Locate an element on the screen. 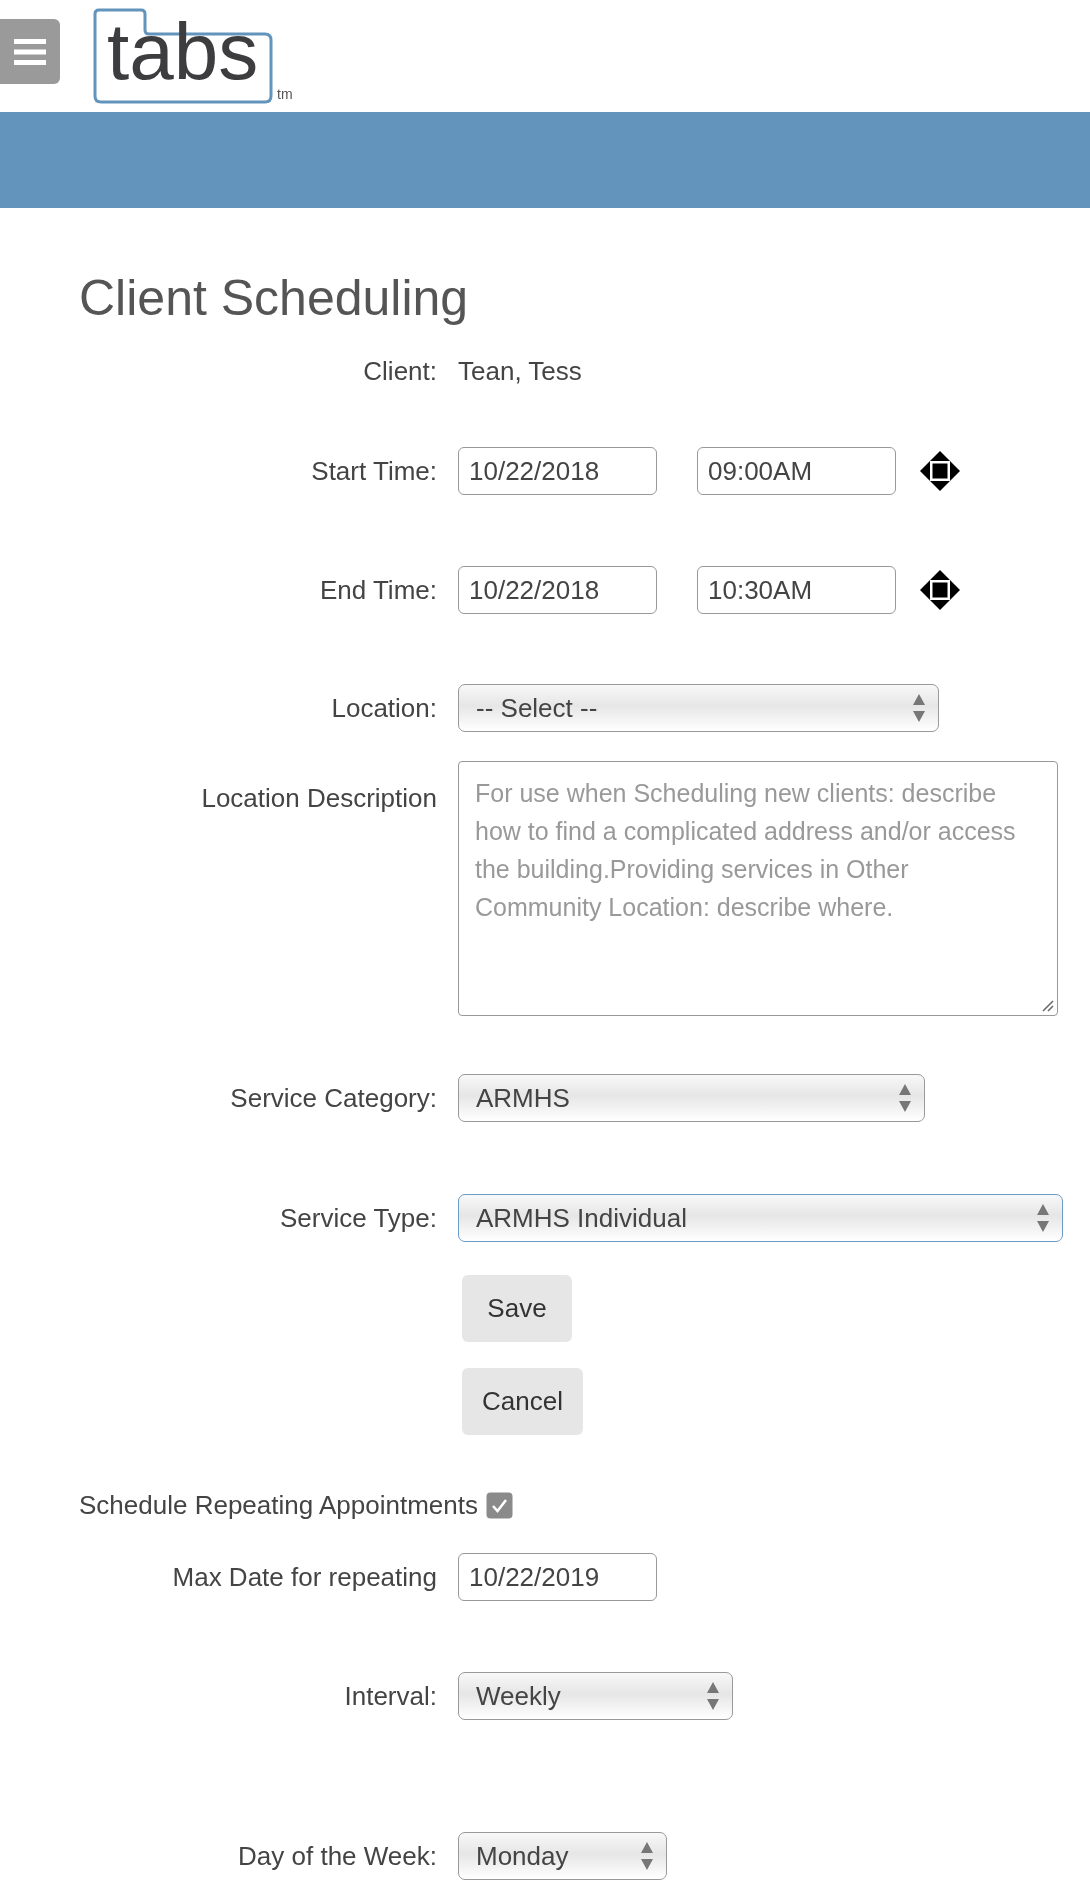  field-label: Client: is located at coordinates (400, 371).